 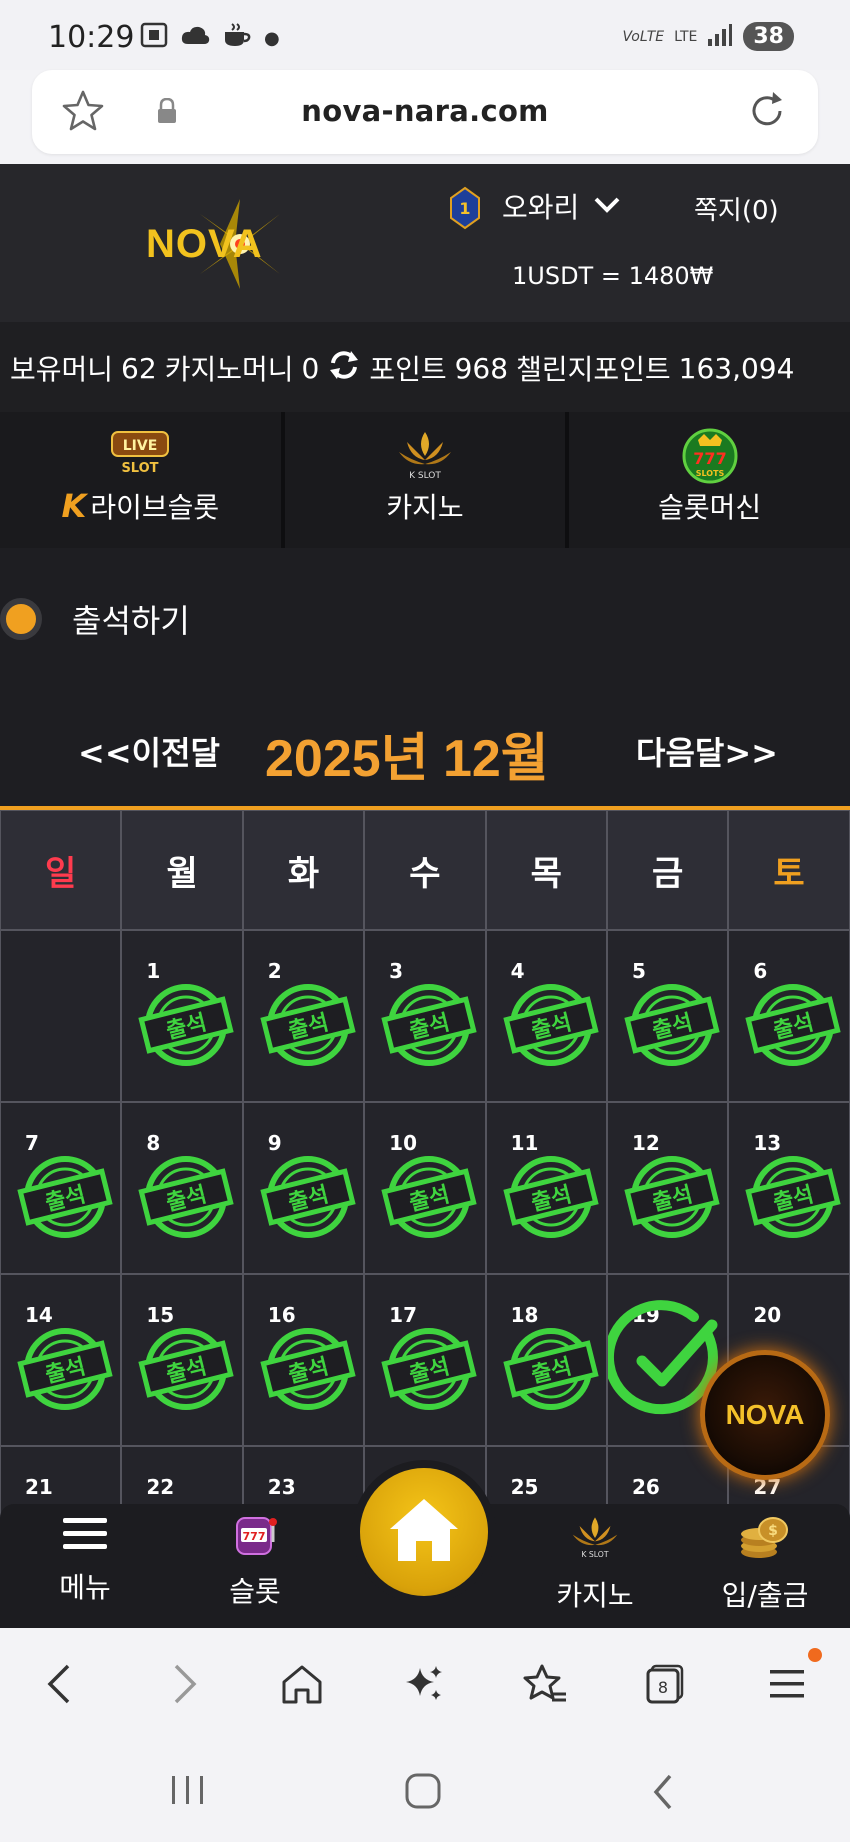 What do you see at coordinates (160, 1487) in the screenshot?
I see `day-number: 22` at bounding box center [160, 1487].